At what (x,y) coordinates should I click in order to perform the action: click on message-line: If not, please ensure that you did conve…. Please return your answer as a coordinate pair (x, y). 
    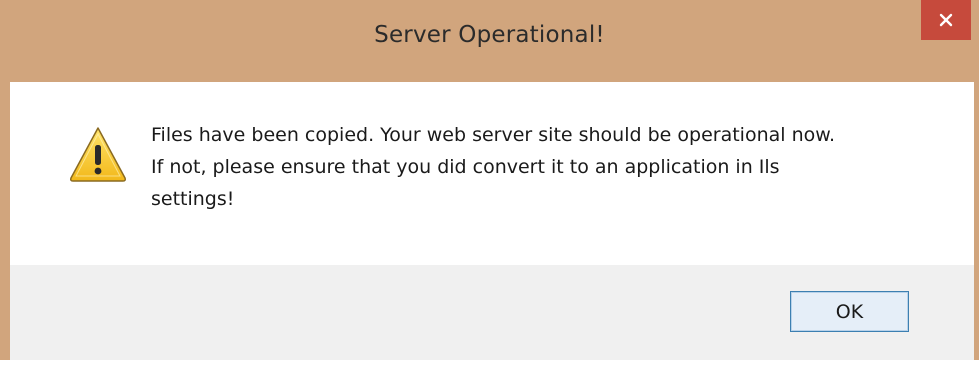
    Looking at the image, I should click on (465, 167).